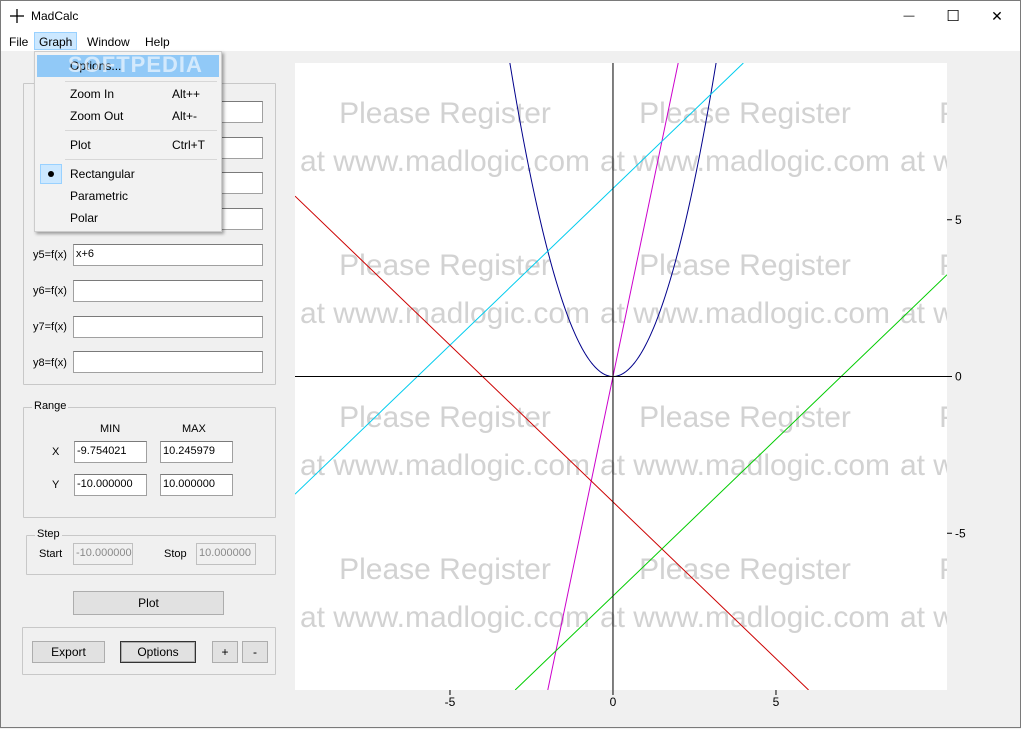  What do you see at coordinates (128, 145) in the screenshot?
I see `menu-item-plot: Plot Ctrl+T` at bounding box center [128, 145].